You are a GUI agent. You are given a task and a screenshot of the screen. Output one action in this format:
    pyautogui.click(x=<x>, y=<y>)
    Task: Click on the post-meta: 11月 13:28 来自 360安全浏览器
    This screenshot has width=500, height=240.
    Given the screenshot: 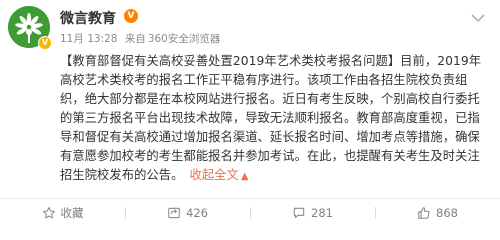 What is the action you would take?
    pyautogui.click(x=140, y=38)
    